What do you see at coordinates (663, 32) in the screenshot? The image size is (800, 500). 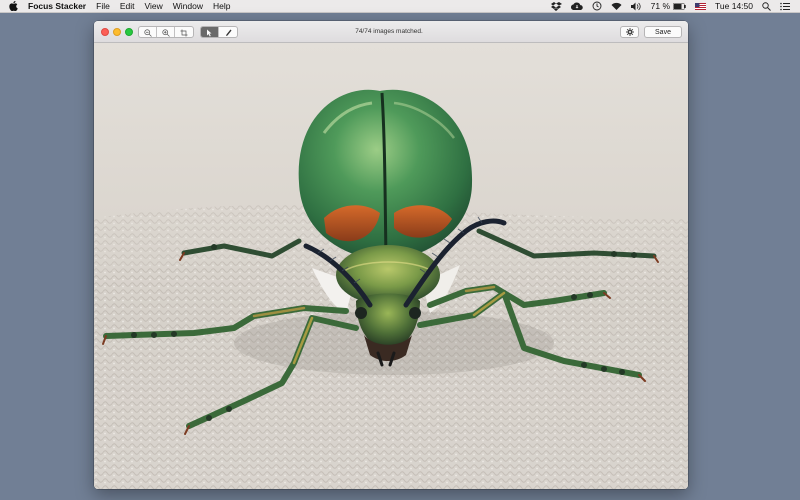 I see `save-button: Save` at bounding box center [663, 32].